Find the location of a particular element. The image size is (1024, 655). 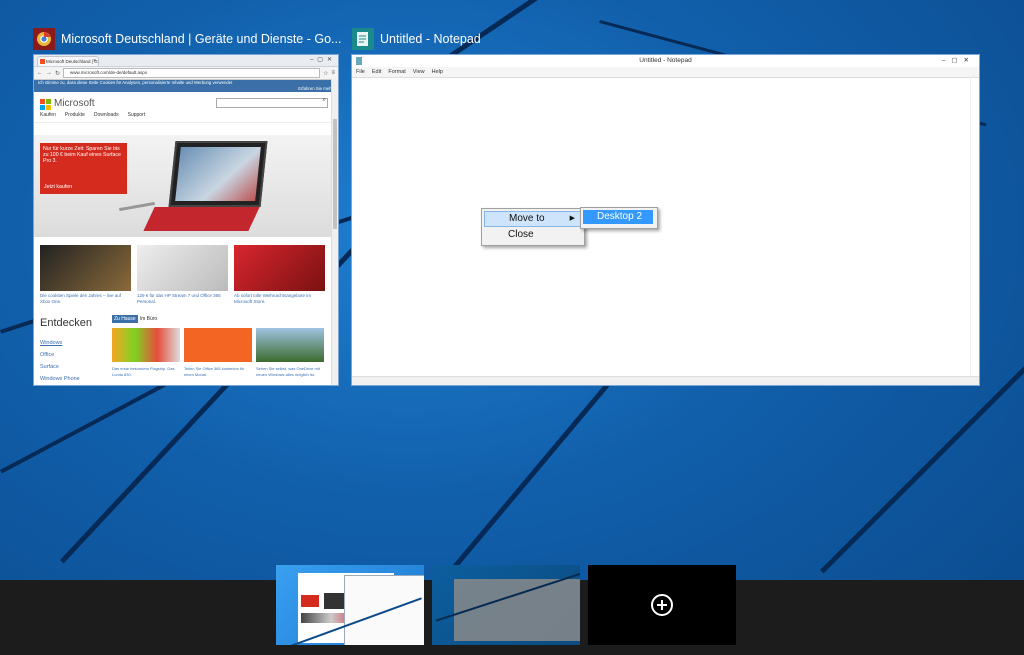

submenu-item-desktop-2: Desktop 2 is located at coordinates (618, 217).